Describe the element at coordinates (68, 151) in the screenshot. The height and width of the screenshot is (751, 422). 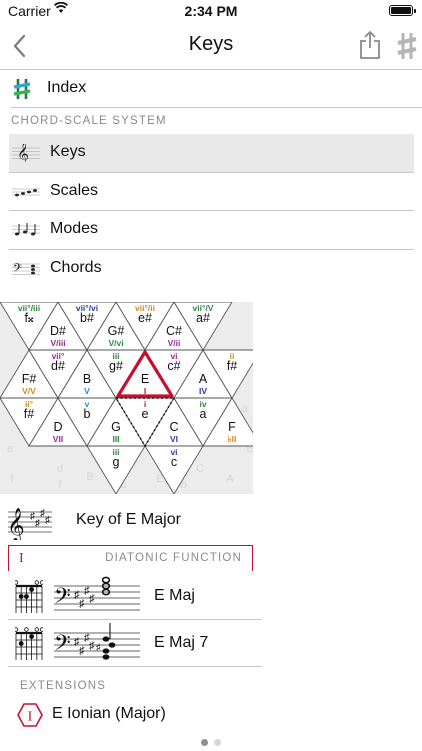
I see `item-label: Keys` at that location.